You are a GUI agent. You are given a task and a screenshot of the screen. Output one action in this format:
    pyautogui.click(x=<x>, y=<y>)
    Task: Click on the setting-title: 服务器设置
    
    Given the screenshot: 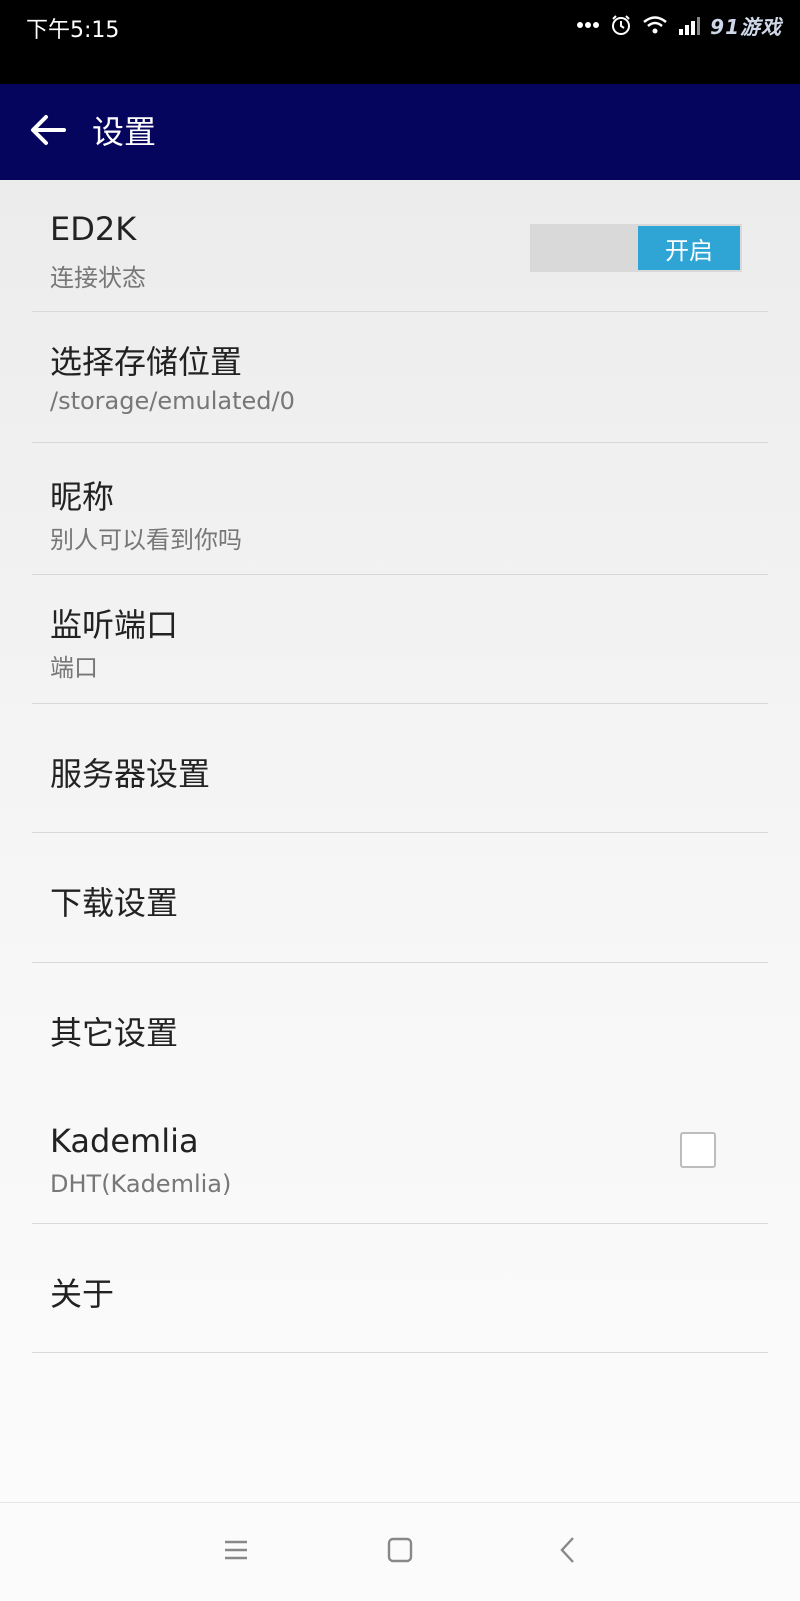 What is the action you would take?
    pyautogui.click(x=130, y=774)
    